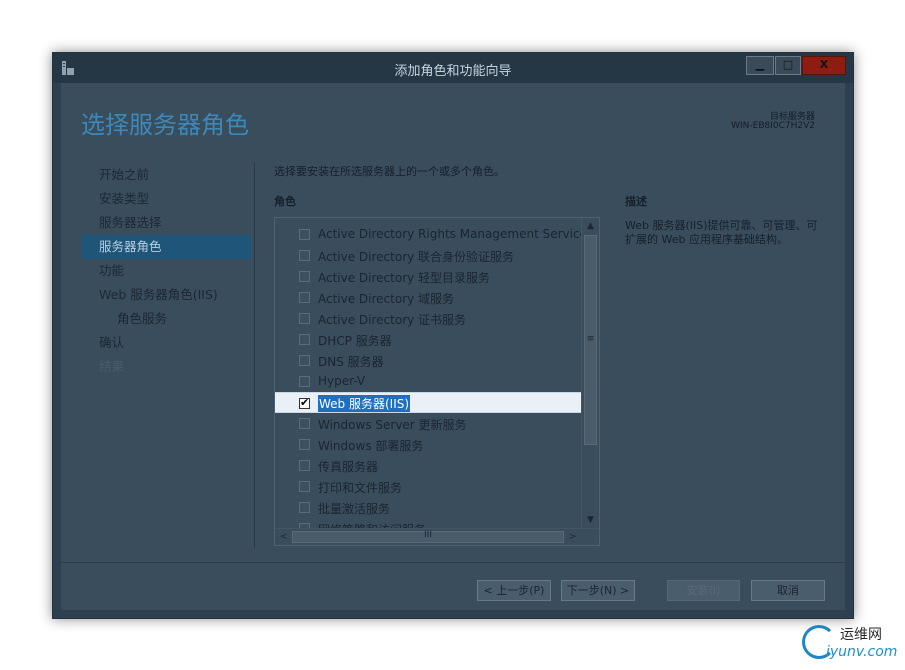 Image resolution: width=905 pixels, height=670 pixels. Describe the element at coordinates (283, 537) in the screenshot. I see `scroll-left-icon: <` at that location.